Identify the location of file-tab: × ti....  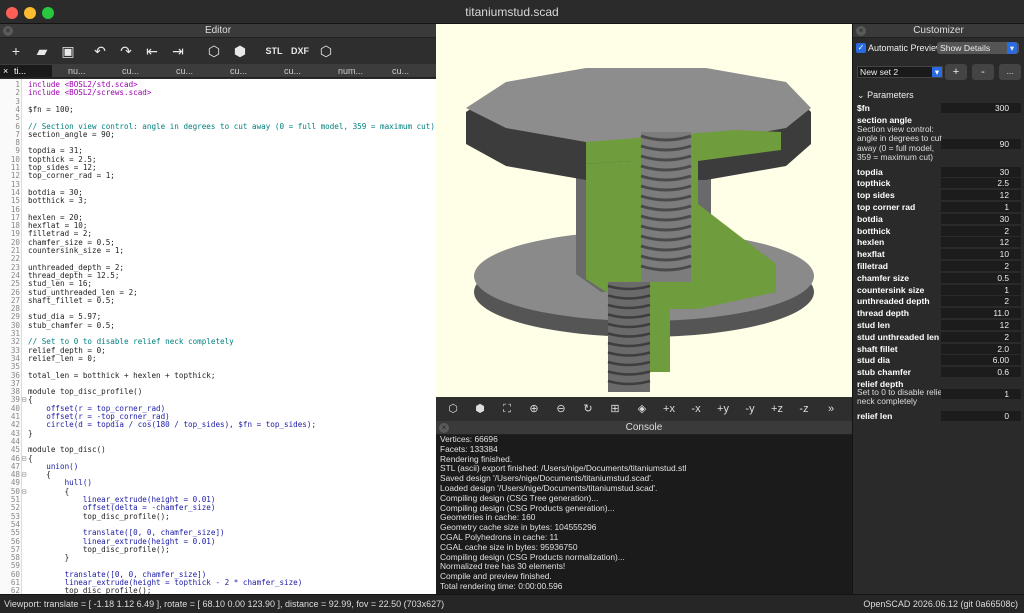
(26, 71).